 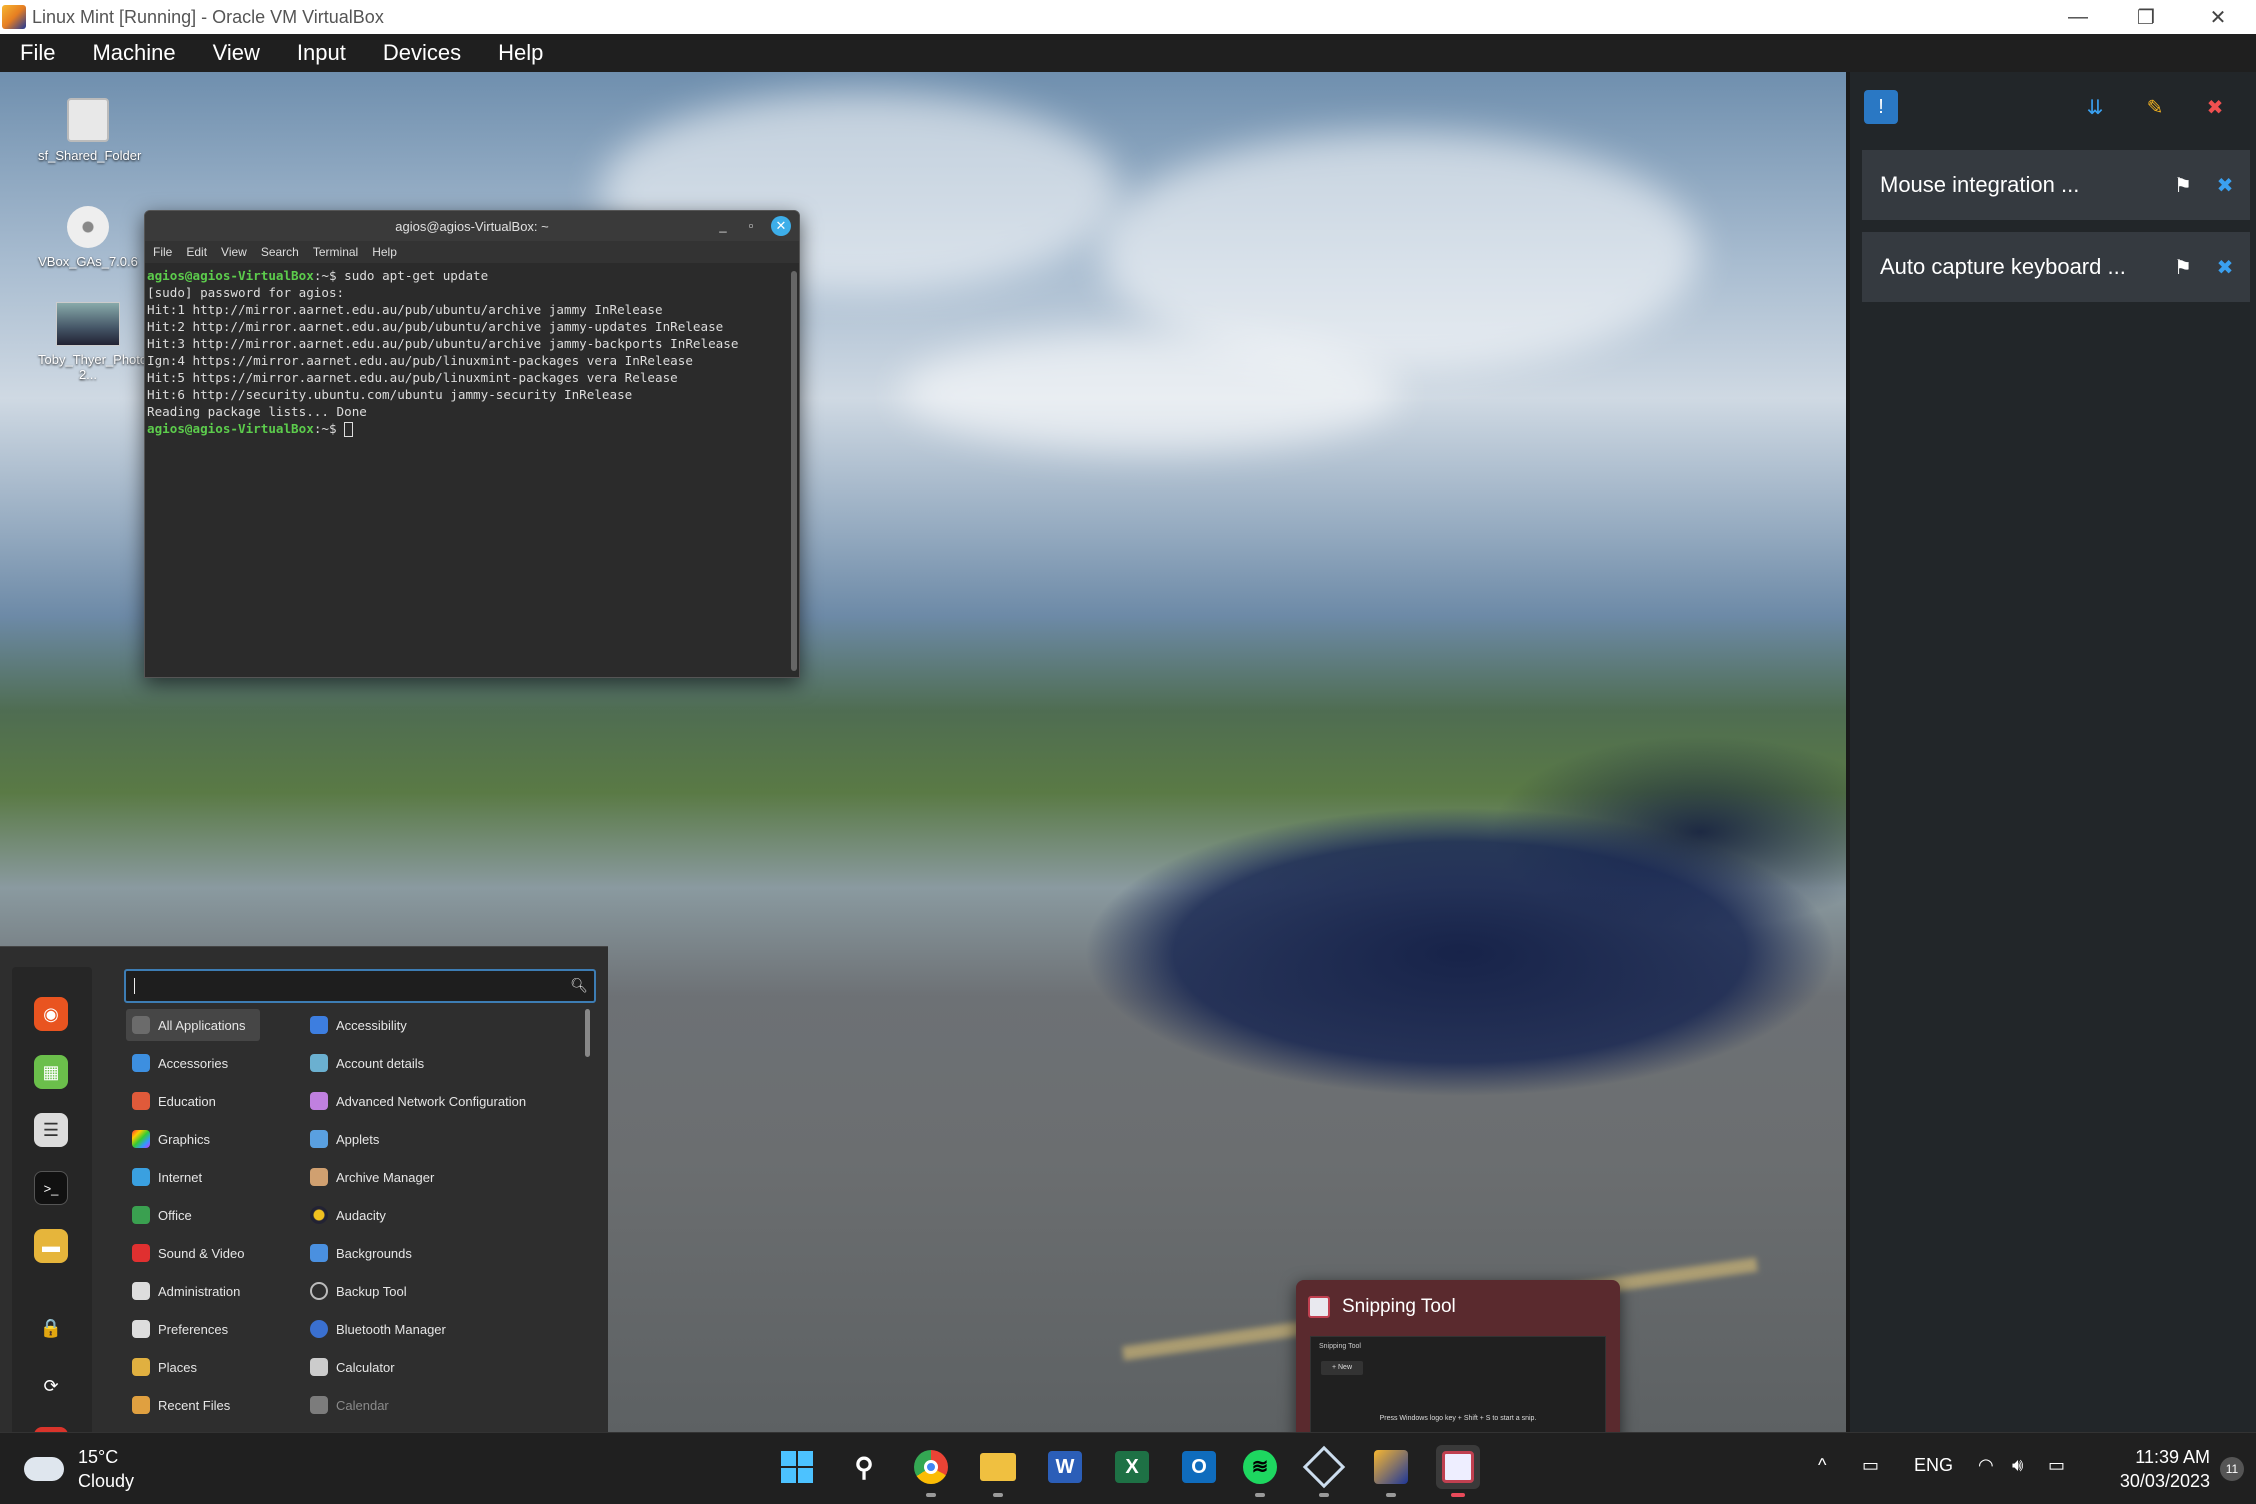 I want to click on wifi-icon: ◠, so click(x=1986, y=1465).